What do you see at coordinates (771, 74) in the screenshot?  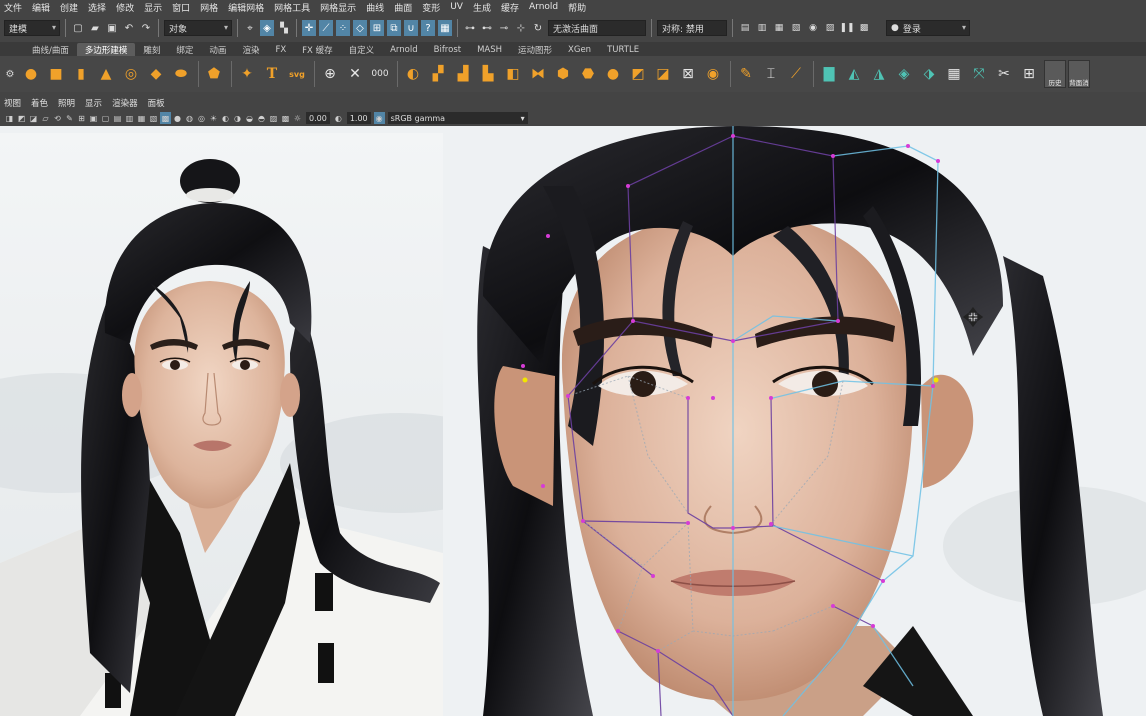 I see `edge-loop-icon: ⌶` at bounding box center [771, 74].